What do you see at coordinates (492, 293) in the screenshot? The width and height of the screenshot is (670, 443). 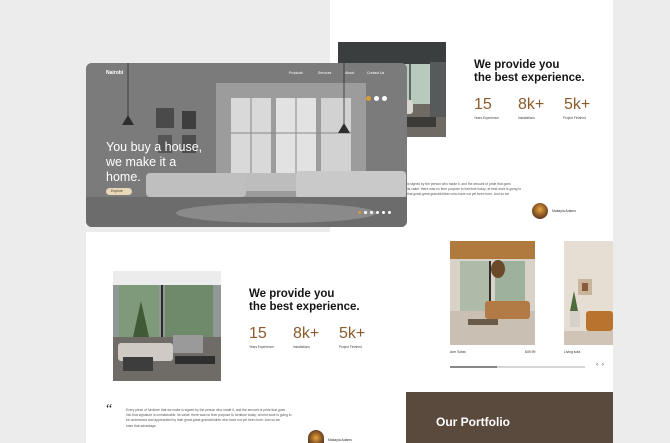 I see `product-image-arm-sofas` at bounding box center [492, 293].